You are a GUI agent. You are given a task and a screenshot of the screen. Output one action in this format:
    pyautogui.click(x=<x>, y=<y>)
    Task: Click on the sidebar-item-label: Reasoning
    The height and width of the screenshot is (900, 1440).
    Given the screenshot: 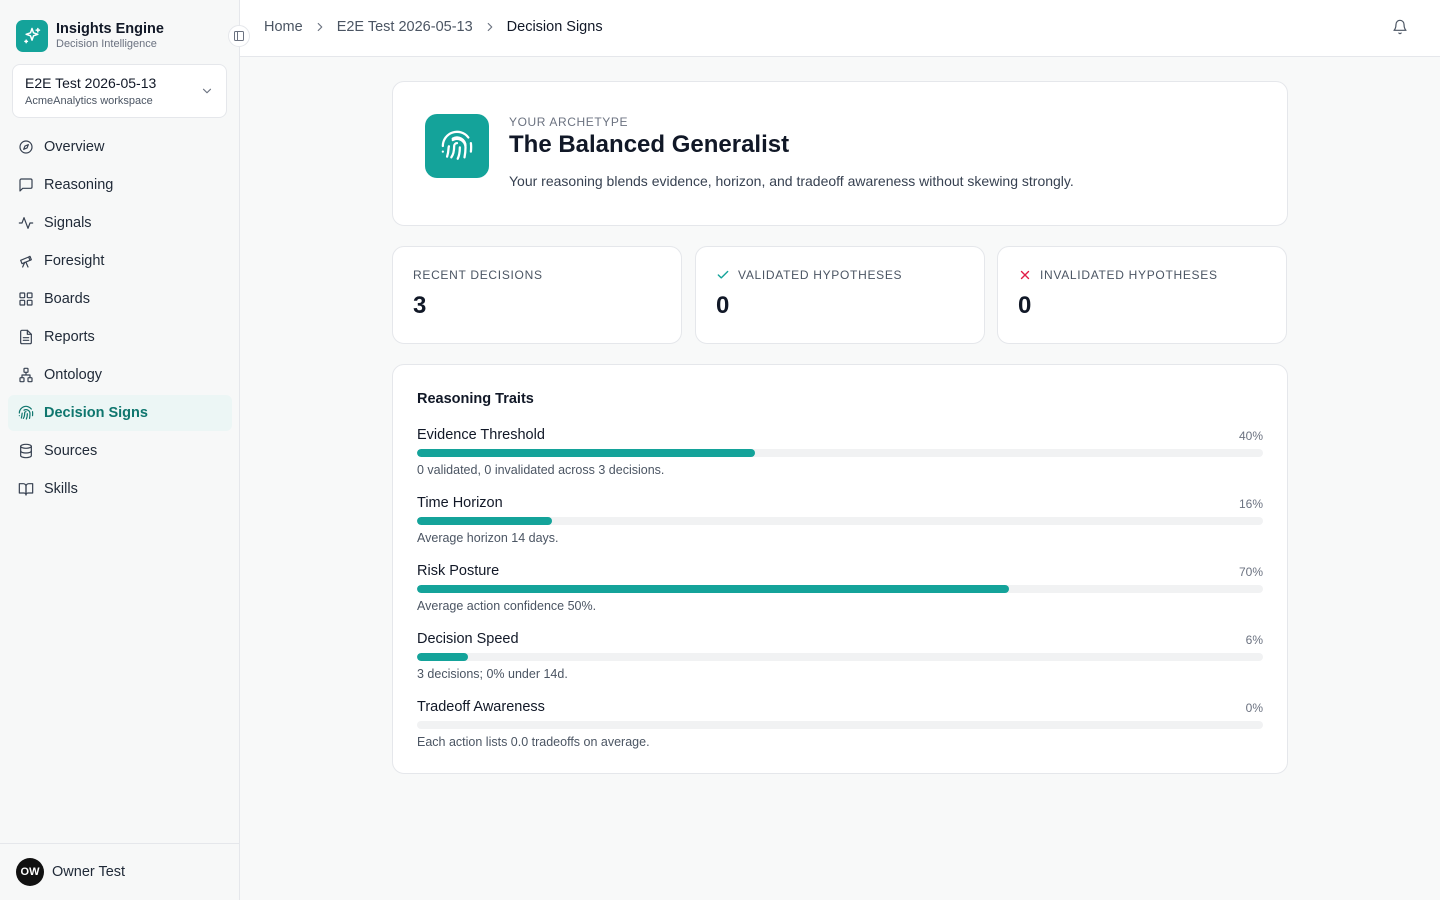 What is the action you would take?
    pyautogui.click(x=79, y=185)
    